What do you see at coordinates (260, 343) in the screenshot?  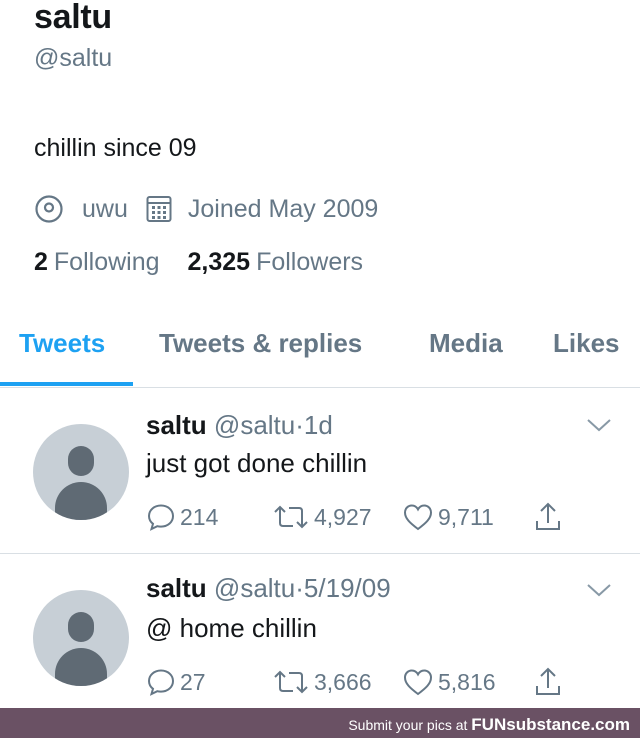 I see `tab-tweets-and-replies: Tweets & replies` at bounding box center [260, 343].